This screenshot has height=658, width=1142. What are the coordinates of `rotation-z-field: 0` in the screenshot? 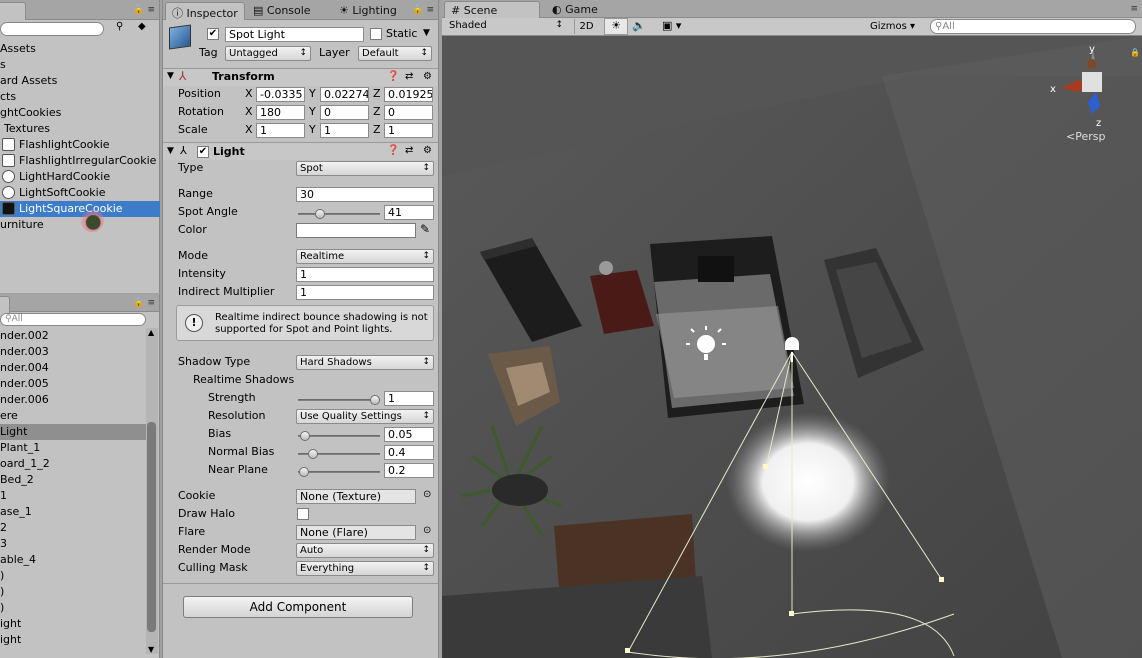 It's located at (408, 112).